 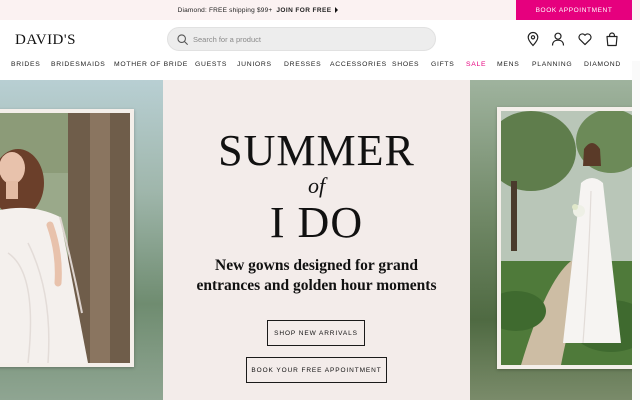 I want to click on search-icon, so click(x=182, y=39).